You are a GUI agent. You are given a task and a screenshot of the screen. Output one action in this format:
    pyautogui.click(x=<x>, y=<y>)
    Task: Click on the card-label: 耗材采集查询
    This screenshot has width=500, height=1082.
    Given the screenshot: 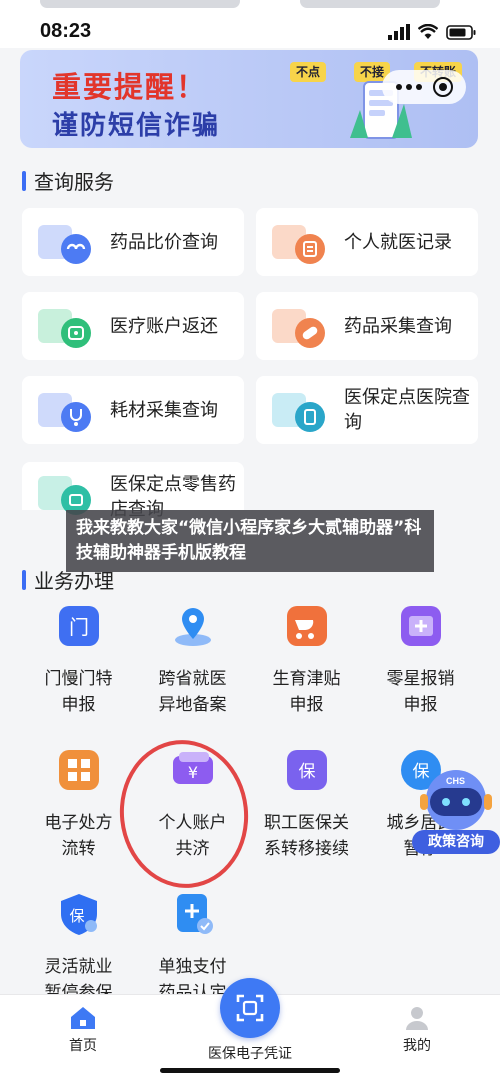 What is the action you would take?
    pyautogui.click(x=164, y=410)
    